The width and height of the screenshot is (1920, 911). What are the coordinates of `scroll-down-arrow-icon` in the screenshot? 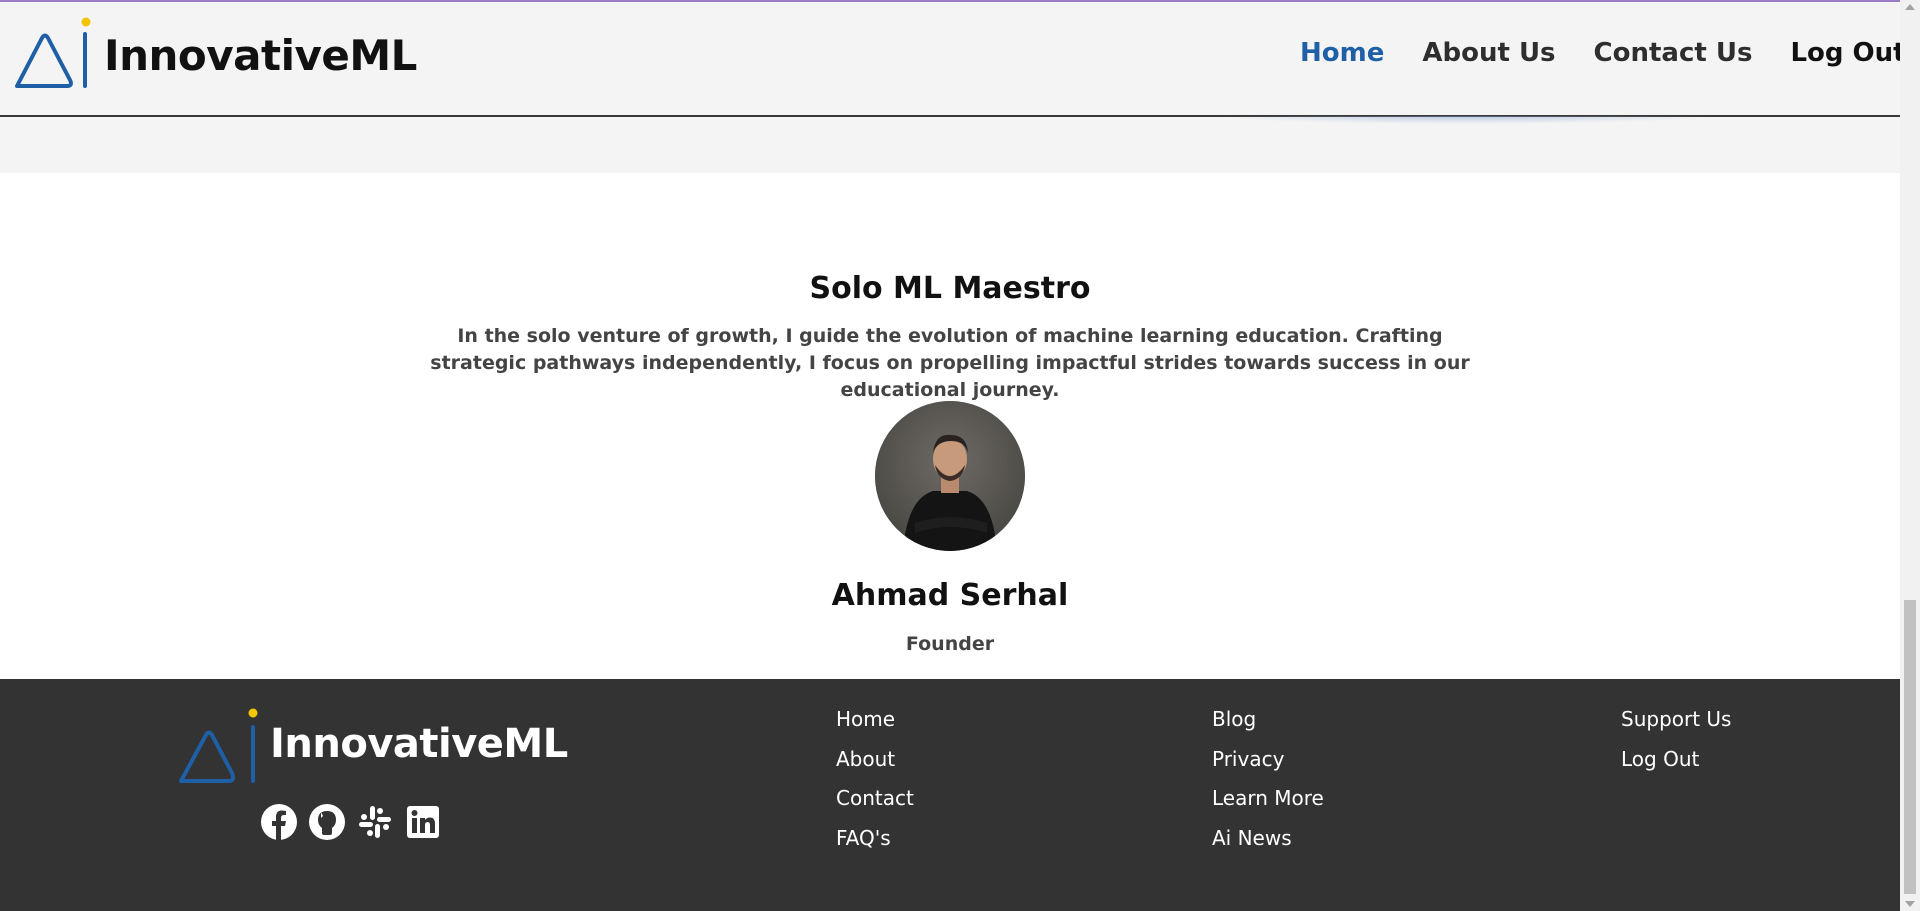 It's located at (1910, 904).